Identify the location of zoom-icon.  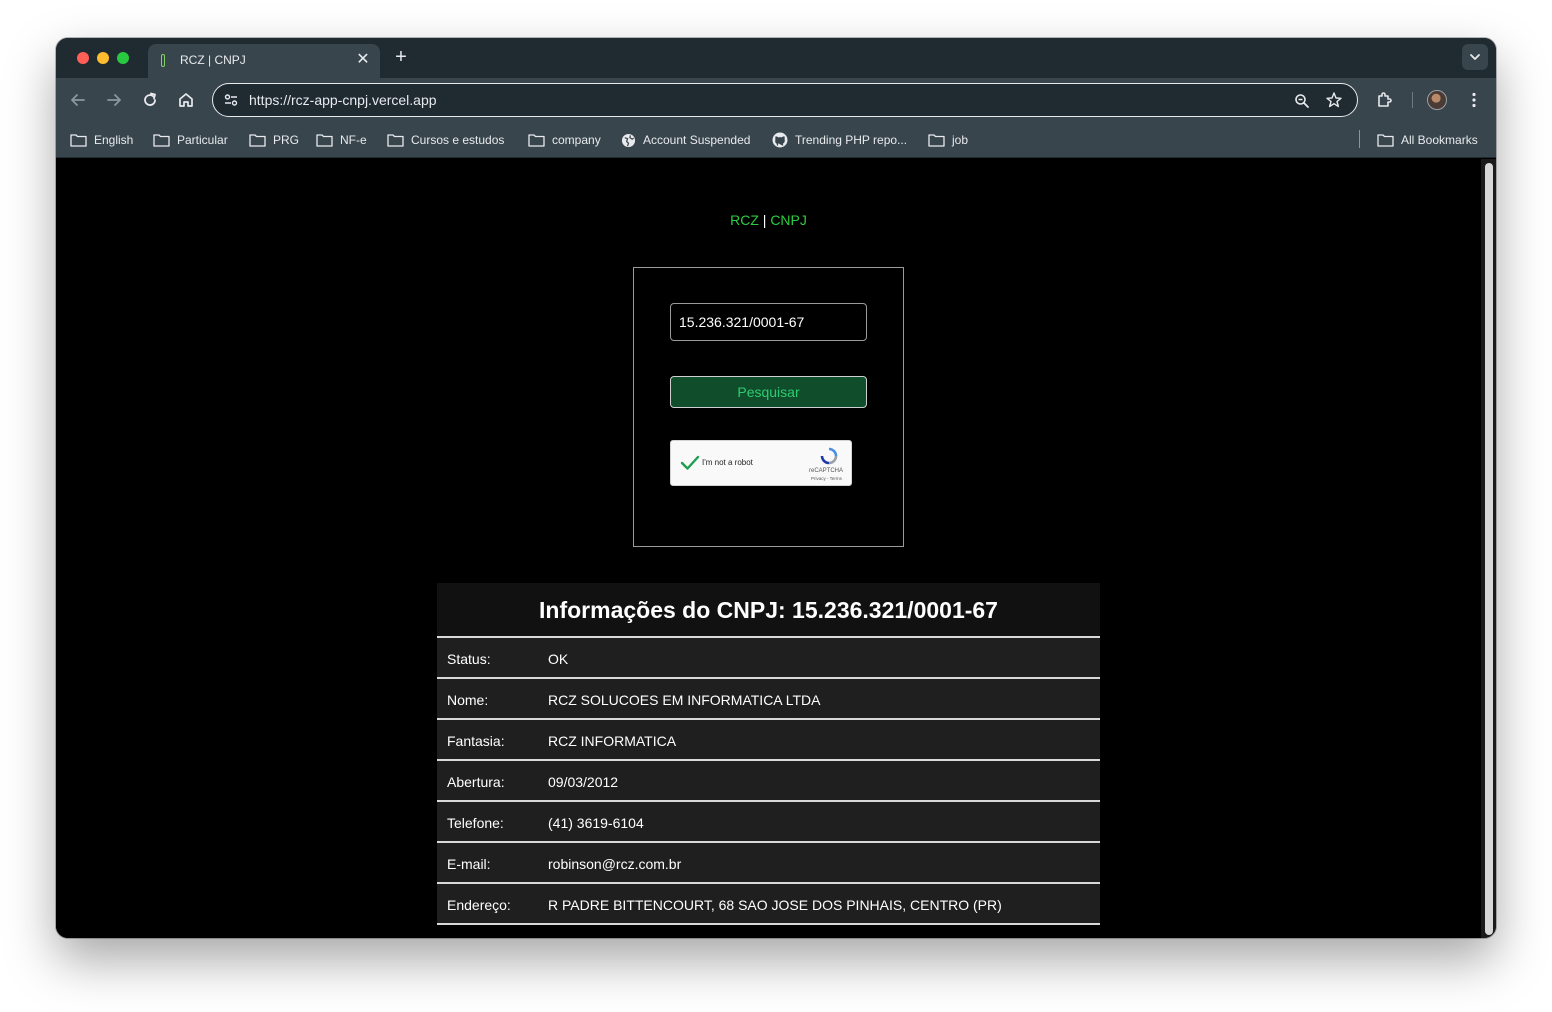
(1302, 101).